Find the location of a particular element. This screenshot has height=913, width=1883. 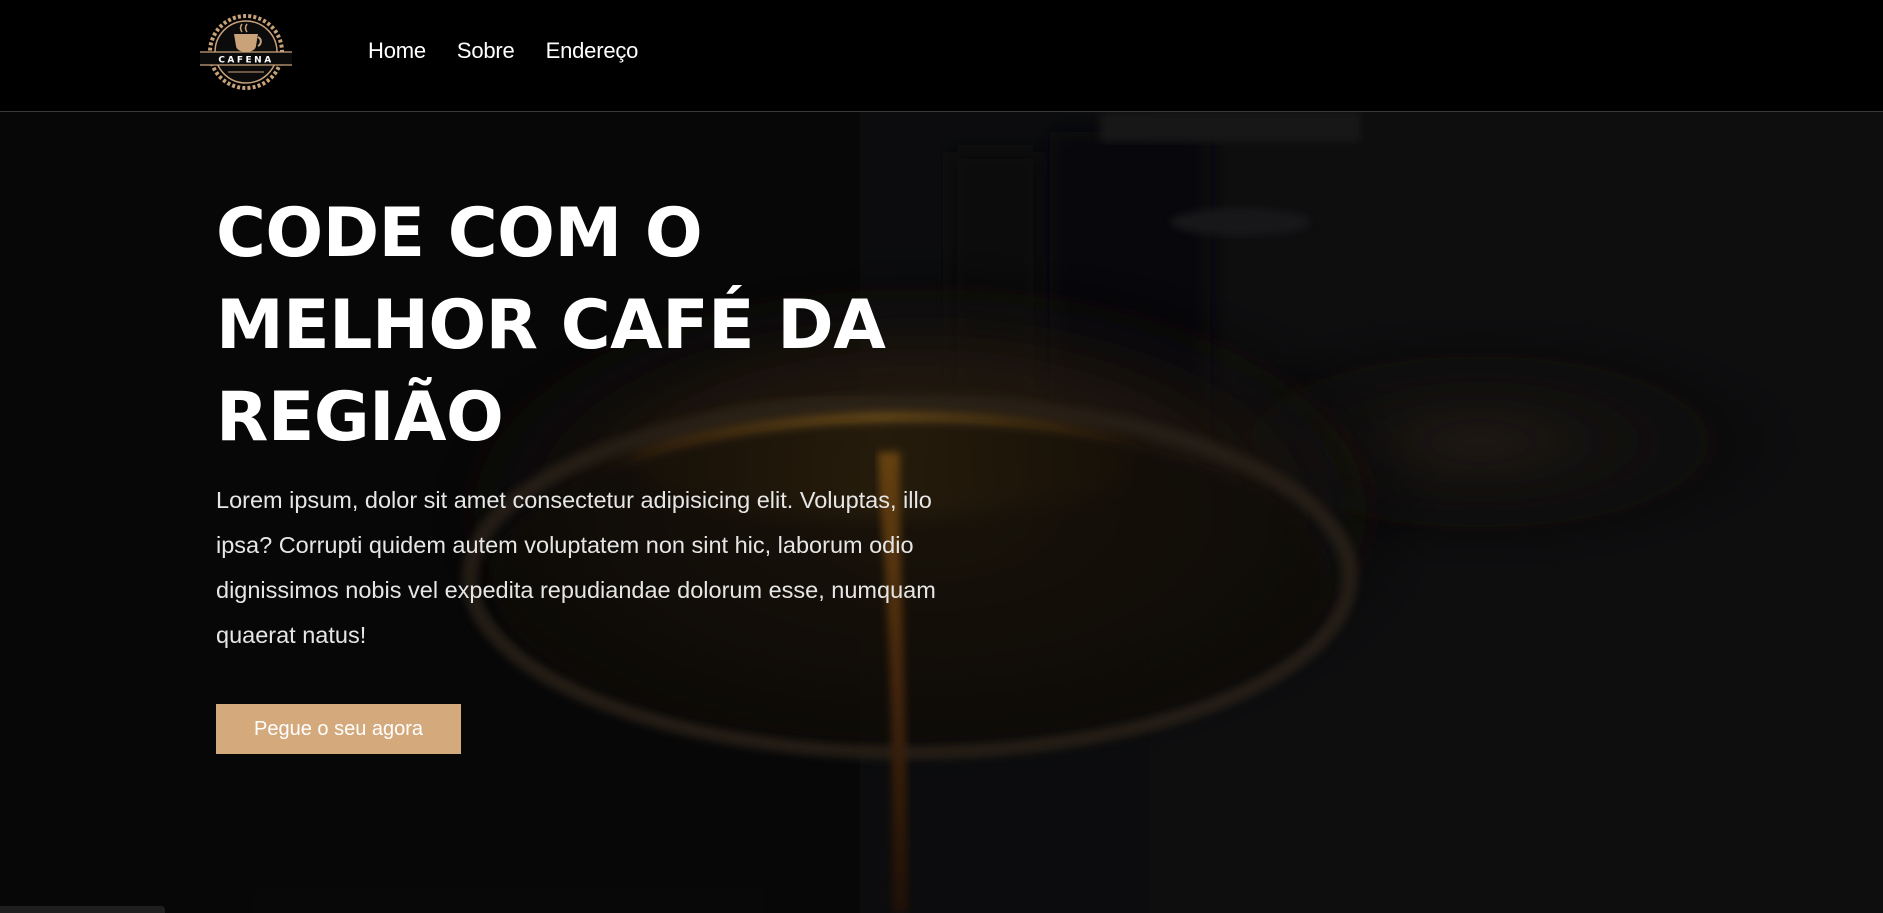

cafena-logo: CAFENA is located at coordinates (246, 52).